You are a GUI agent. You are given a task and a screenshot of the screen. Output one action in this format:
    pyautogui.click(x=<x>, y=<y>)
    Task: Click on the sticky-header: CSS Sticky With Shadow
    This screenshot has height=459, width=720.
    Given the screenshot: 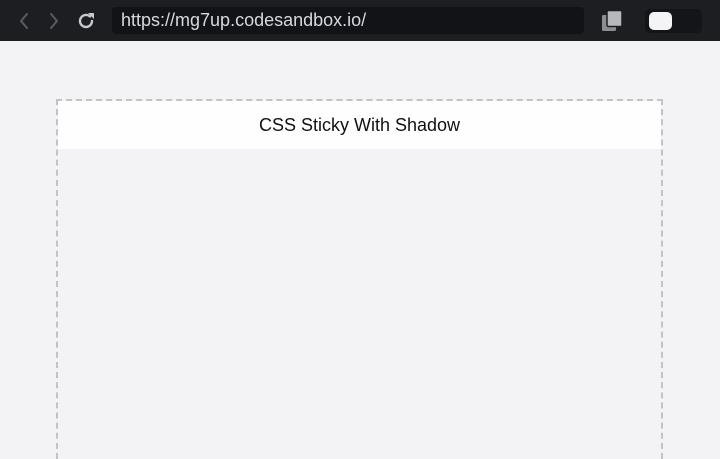 What is the action you would take?
    pyautogui.click(x=359, y=125)
    